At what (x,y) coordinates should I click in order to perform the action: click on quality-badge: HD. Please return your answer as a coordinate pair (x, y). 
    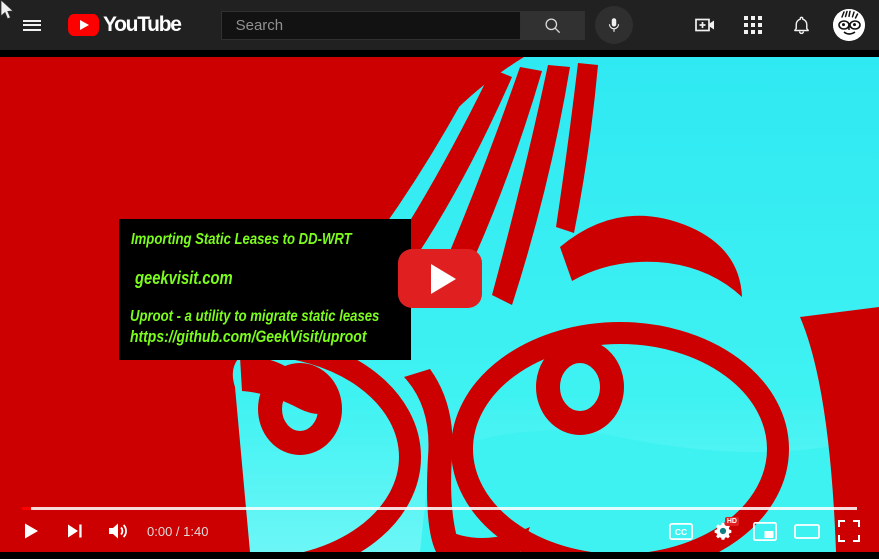
    Looking at the image, I should click on (731, 521).